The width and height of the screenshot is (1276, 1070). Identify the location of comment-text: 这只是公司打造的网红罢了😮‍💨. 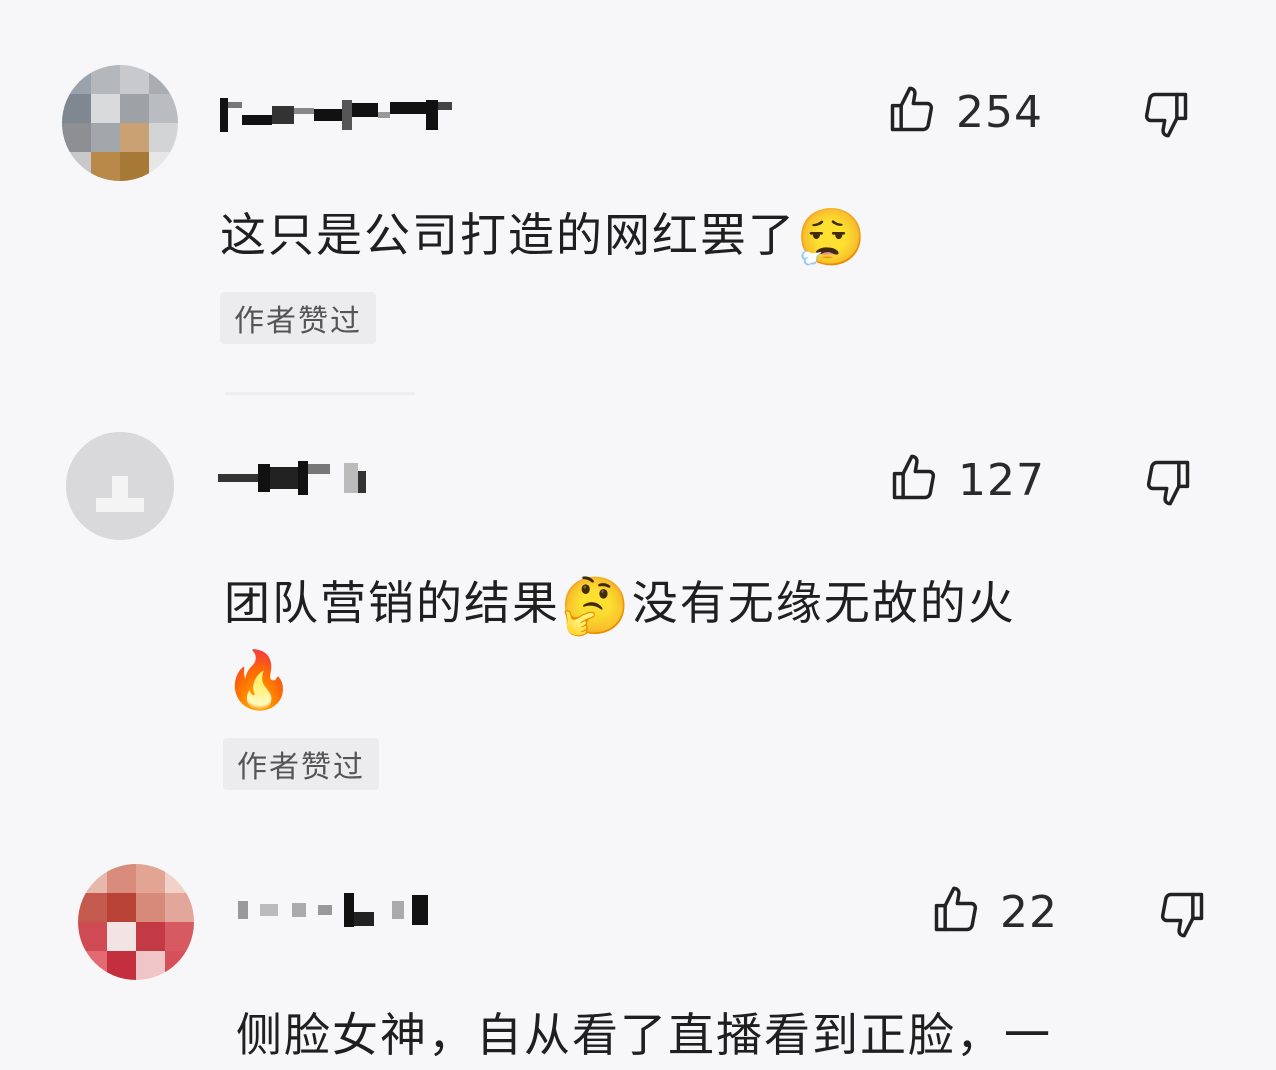
(544, 237).